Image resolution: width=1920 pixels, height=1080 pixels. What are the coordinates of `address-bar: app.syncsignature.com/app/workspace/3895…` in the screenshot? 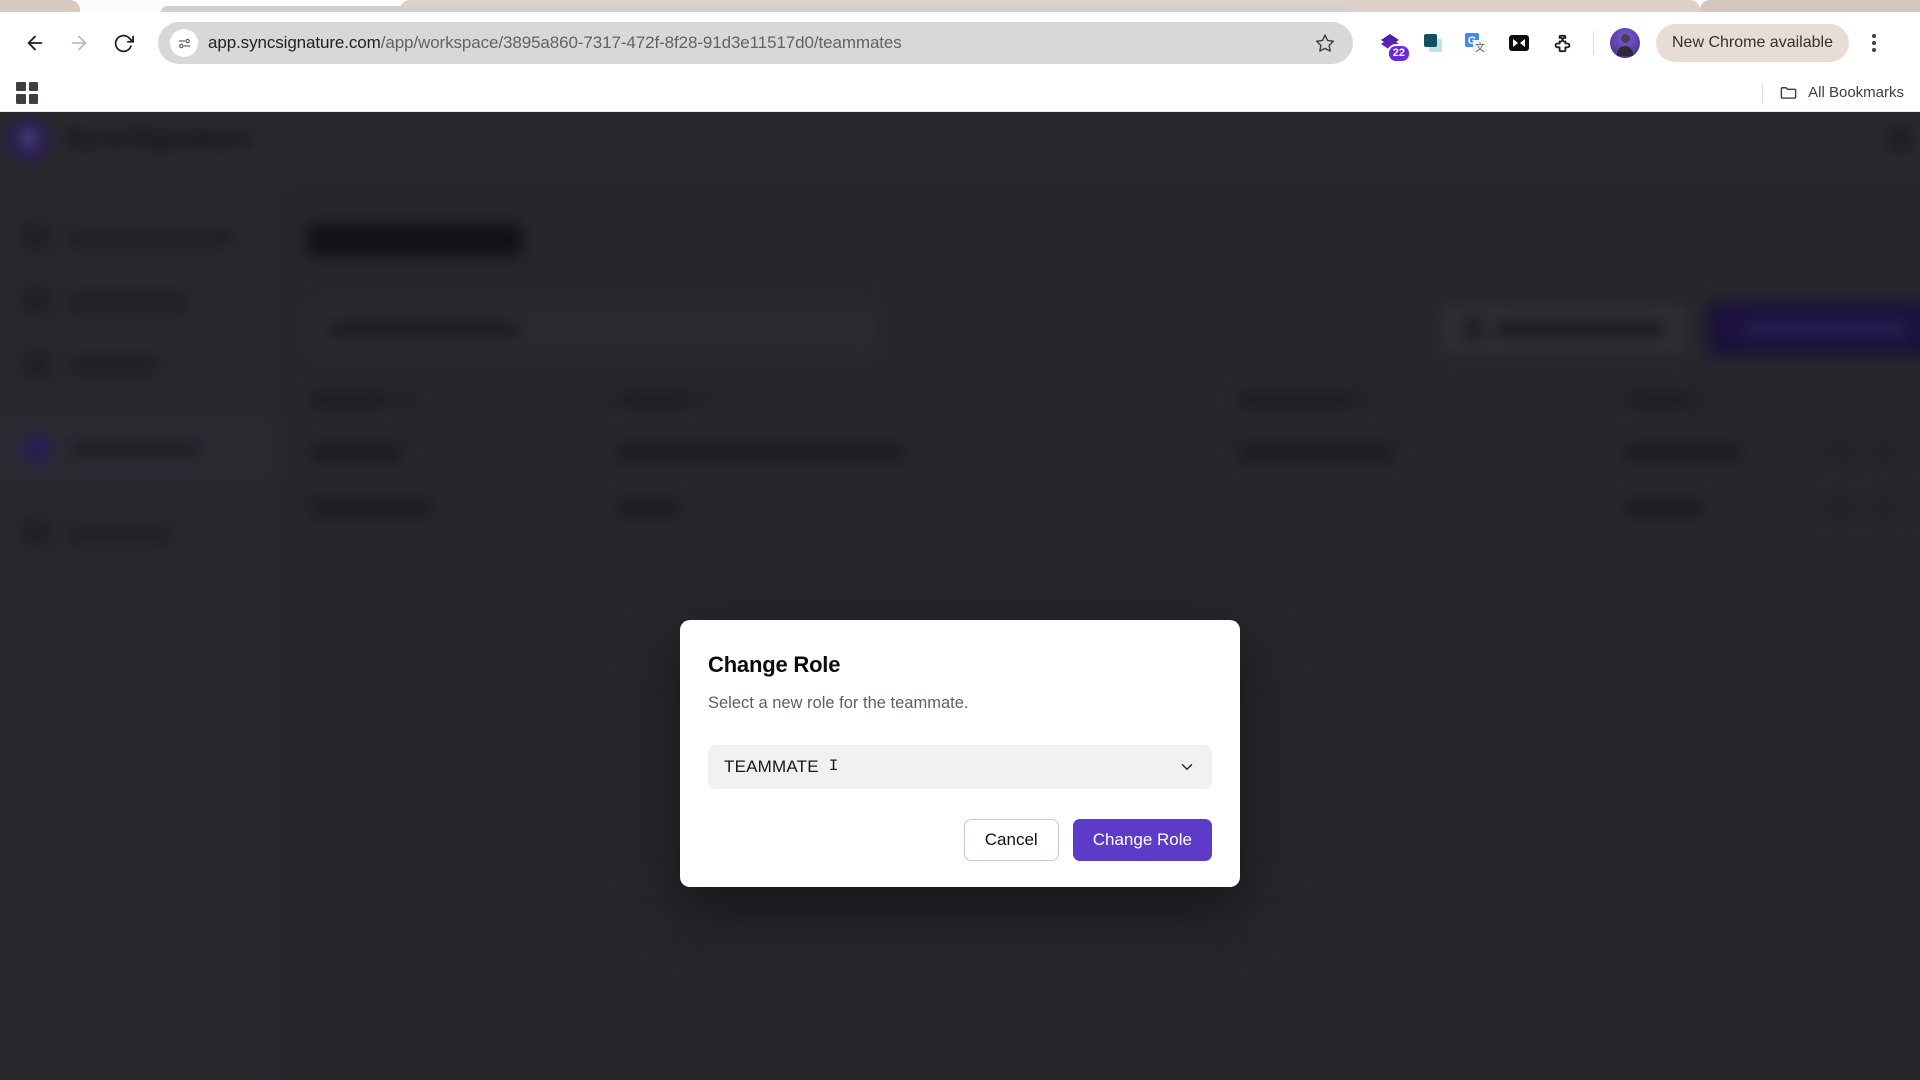 It's located at (755, 43).